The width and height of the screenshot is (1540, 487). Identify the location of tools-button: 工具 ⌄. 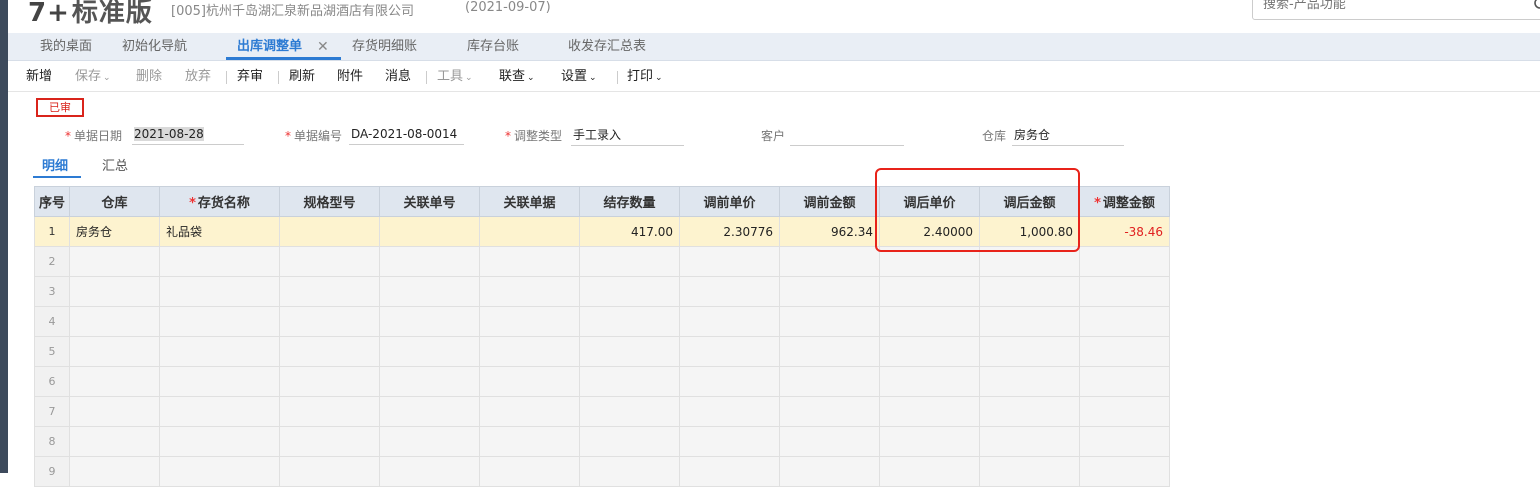
(455, 77).